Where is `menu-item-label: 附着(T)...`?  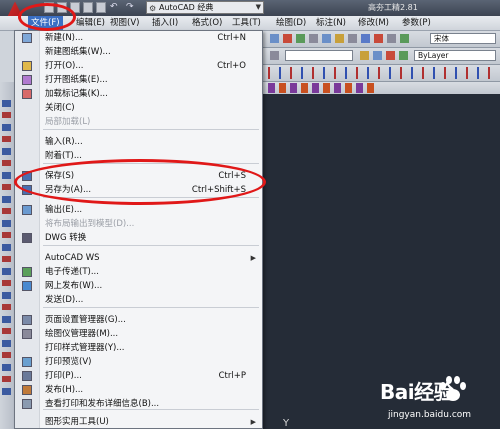
menu-item-label: 附着(T)... is located at coordinates (63, 156).